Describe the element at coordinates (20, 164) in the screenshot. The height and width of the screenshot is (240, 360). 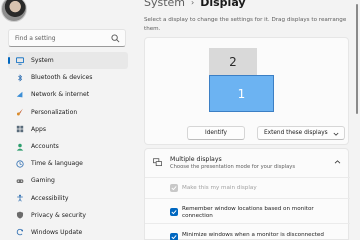
I see `globe-clock-icon` at that location.